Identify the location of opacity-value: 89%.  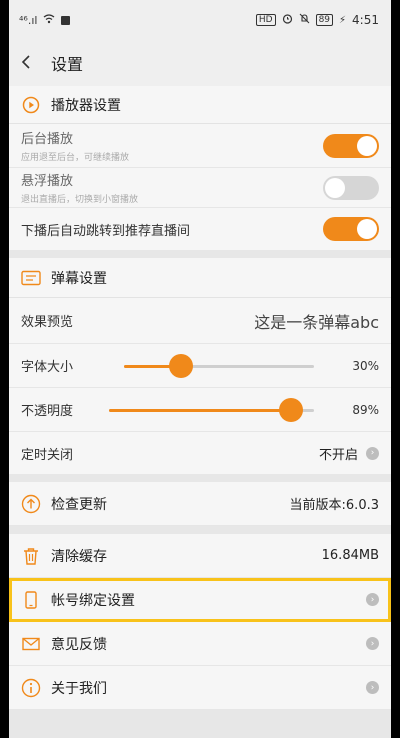
(365, 409).